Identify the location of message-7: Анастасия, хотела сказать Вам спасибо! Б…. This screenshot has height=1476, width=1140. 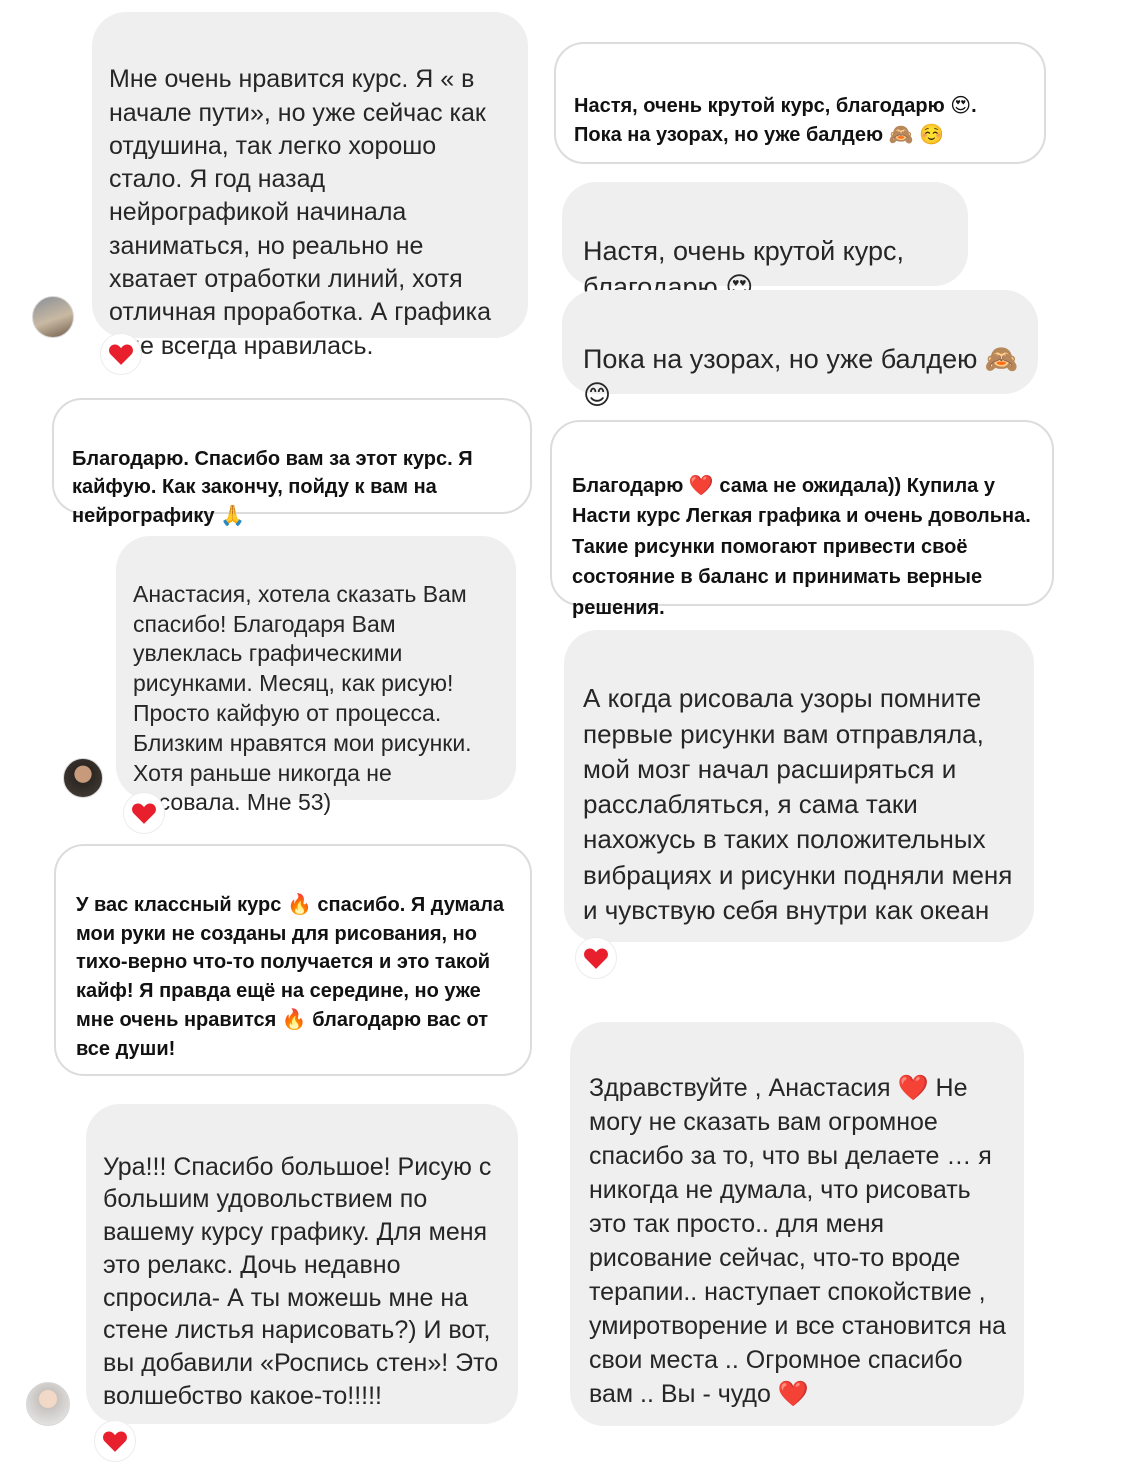
(316, 675).